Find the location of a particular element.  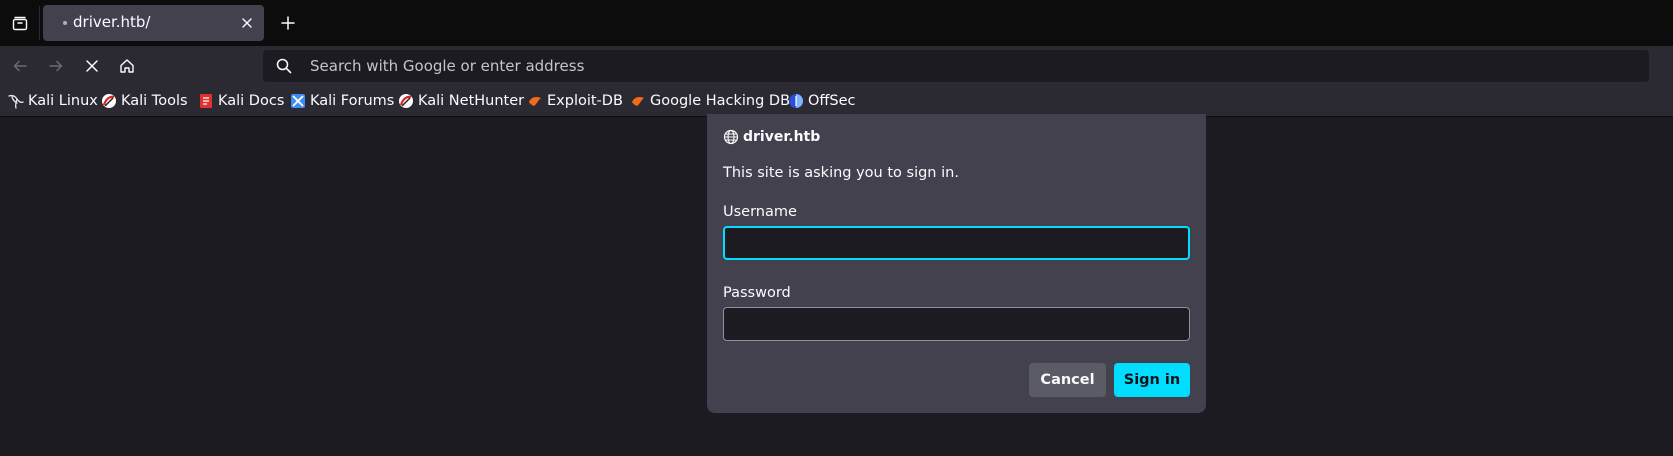

bookmark-kali-linux: Kali Linux is located at coordinates (53, 101).